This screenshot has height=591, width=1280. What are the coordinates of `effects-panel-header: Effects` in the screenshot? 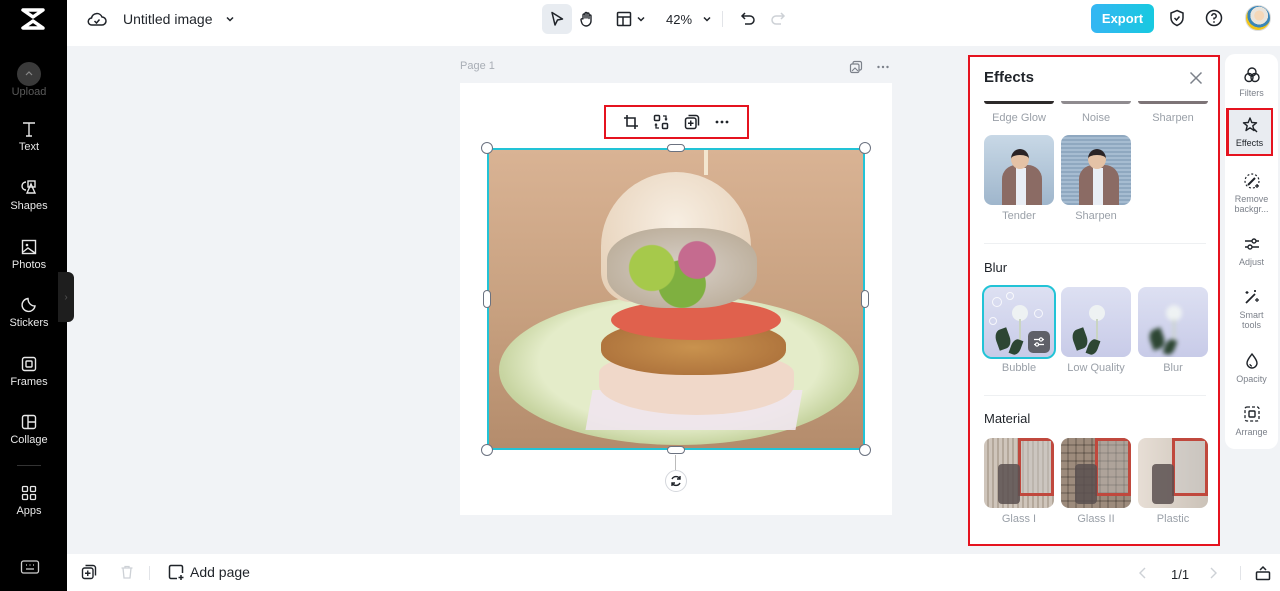 It's located at (1094, 79).